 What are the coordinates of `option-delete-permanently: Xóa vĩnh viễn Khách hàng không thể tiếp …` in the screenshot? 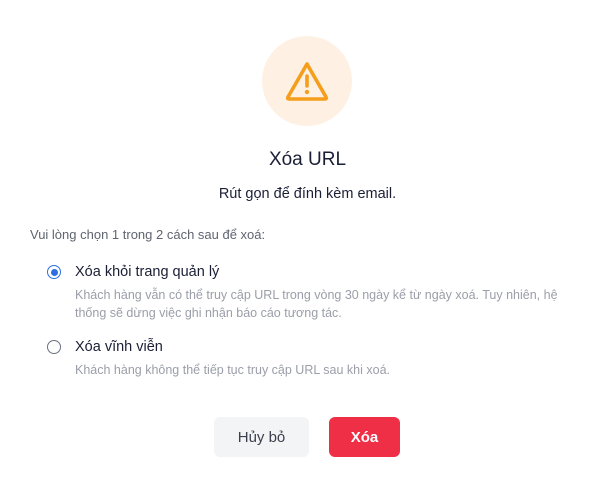 It's located at (306, 358).